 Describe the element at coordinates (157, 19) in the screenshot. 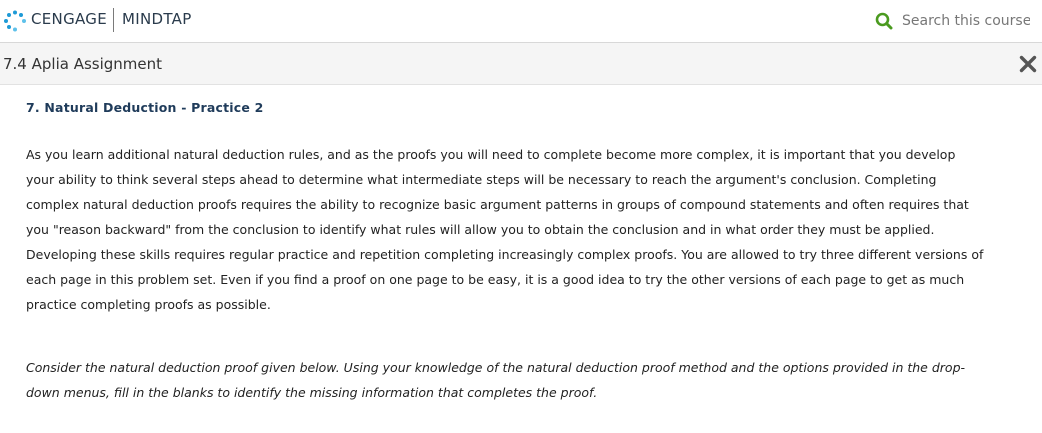

I see `product-name: MINDTAP` at that location.